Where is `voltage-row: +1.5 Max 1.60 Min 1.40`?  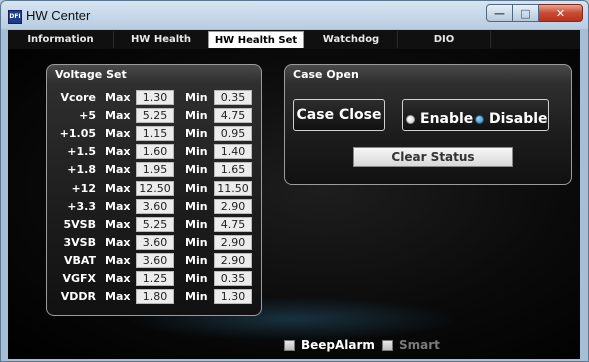
voltage-row: +1.5 Max 1.60 Min 1.40 is located at coordinates (155, 152).